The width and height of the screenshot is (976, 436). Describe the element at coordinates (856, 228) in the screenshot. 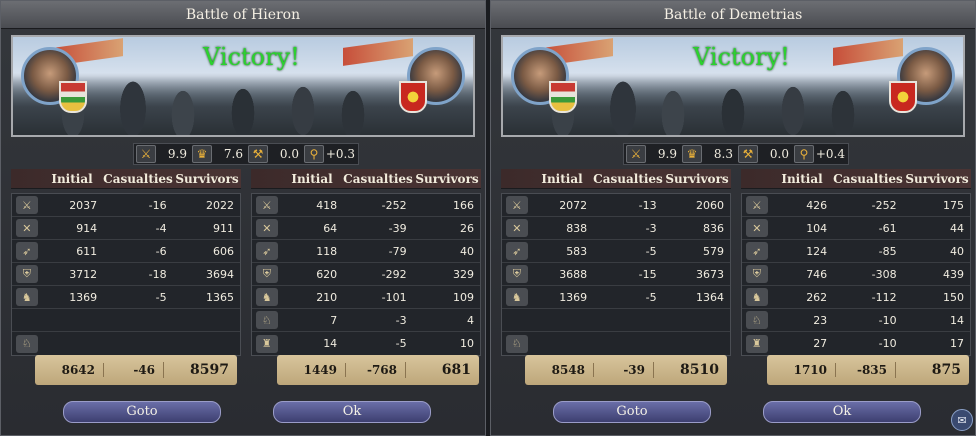

I see `table-row: ✕ 104 -61 44` at that location.